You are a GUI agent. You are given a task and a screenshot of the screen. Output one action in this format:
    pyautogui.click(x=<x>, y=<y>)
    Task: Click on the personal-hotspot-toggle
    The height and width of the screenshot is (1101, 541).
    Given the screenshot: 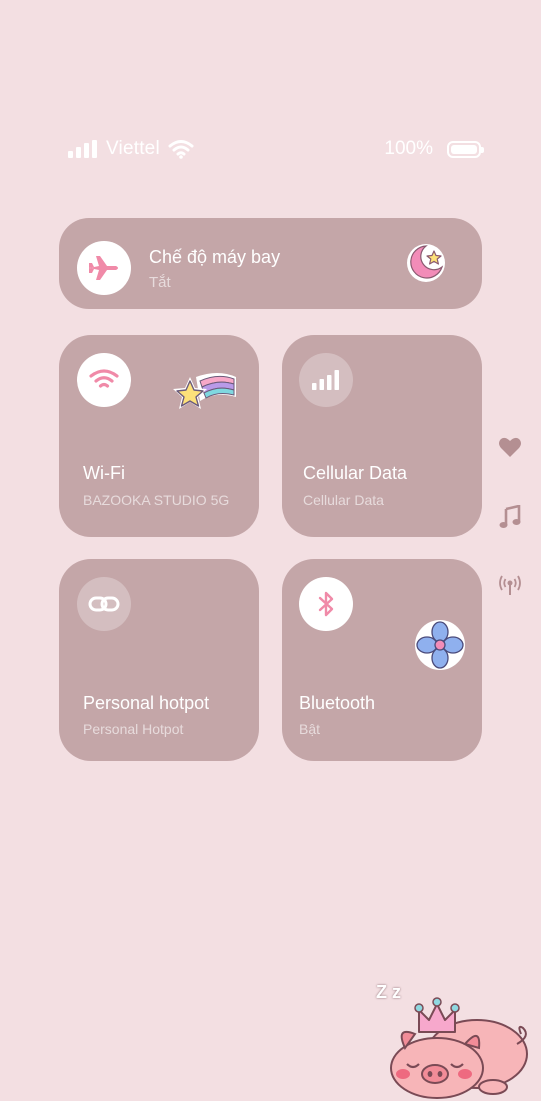 What is the action you would take?
    pyautogui.click(x=104, y=604)
    